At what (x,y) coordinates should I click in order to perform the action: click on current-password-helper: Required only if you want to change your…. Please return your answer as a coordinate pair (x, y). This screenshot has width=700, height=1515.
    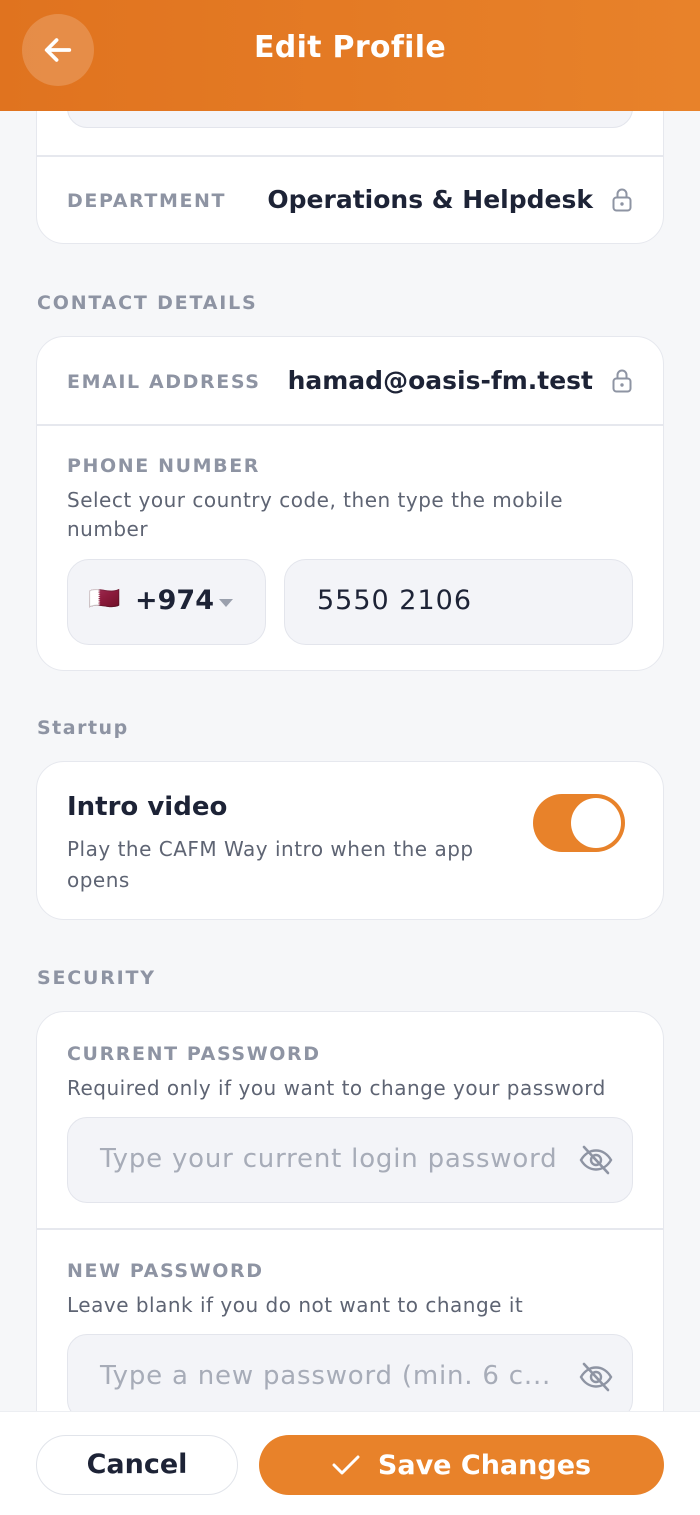
    Looking at the image, I should click on (336, 1088).